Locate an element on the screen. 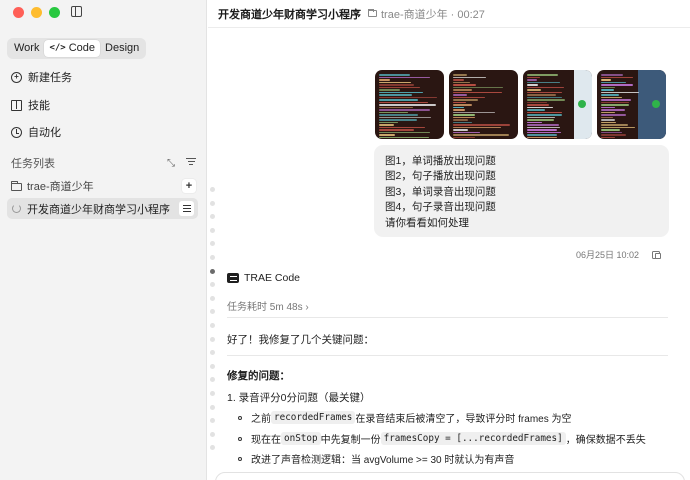 Image resolution: width=690 pixels, height=480 pixels. task-list-title: 任务列表 is located at coordinates (33, 164).